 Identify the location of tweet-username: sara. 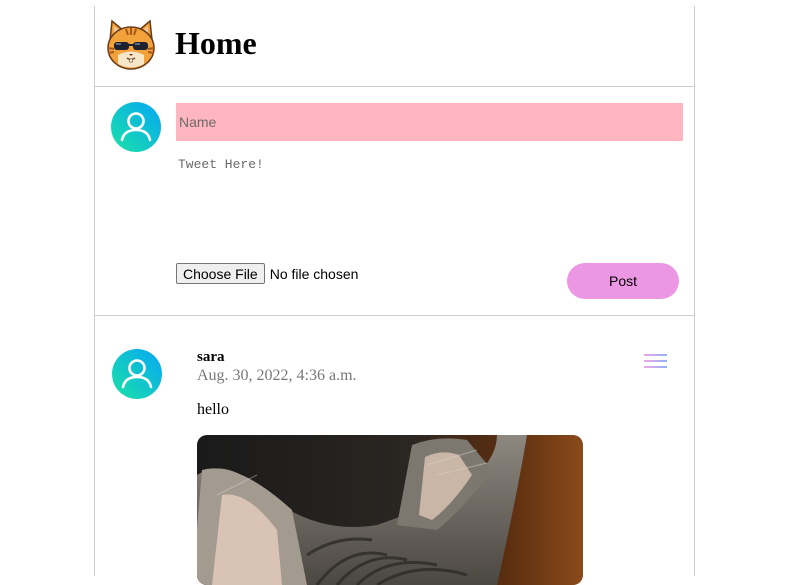
(211, 357).